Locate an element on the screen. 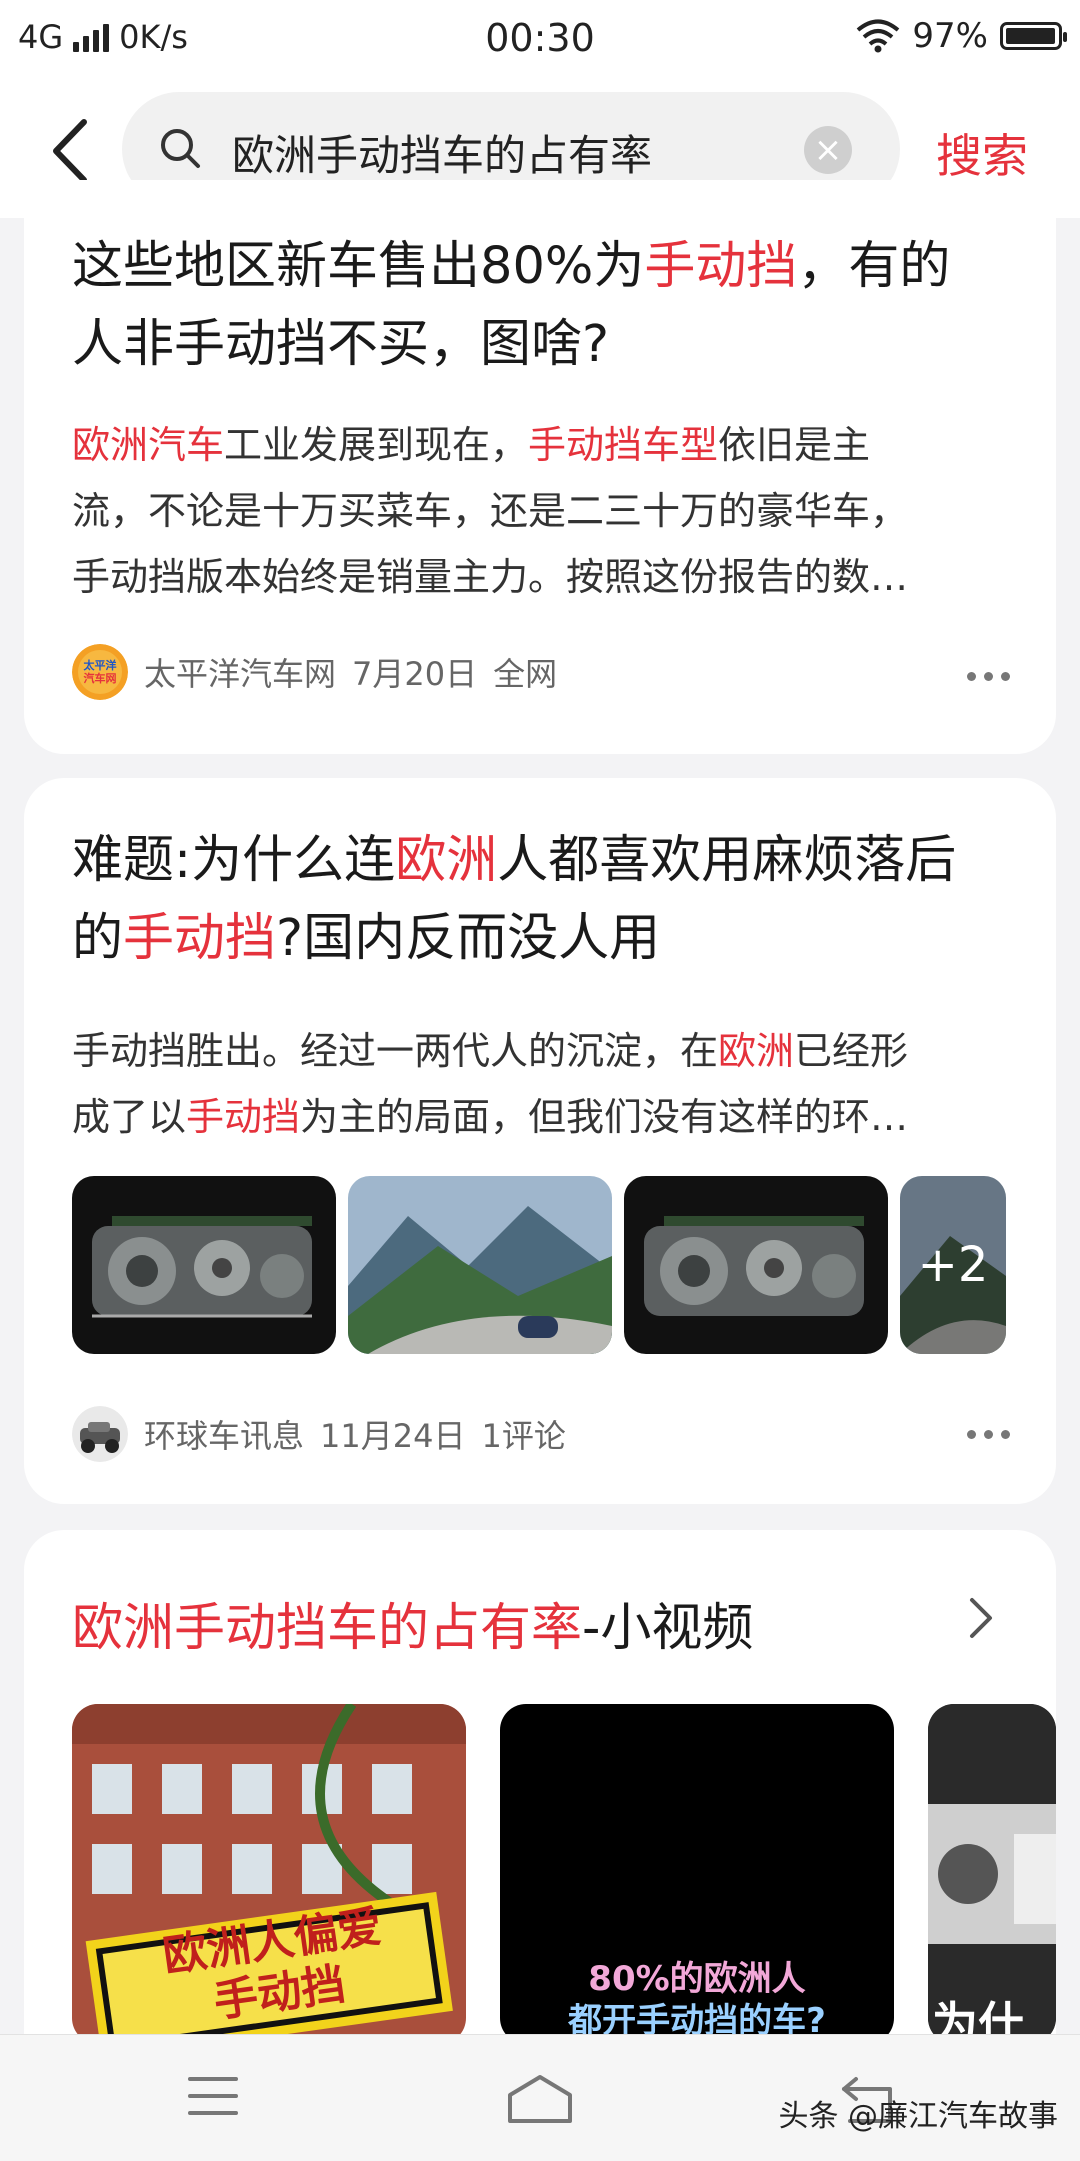 This screenshot has height=2161, width=1080. battery-icon is located at coordinates (1033, 36).